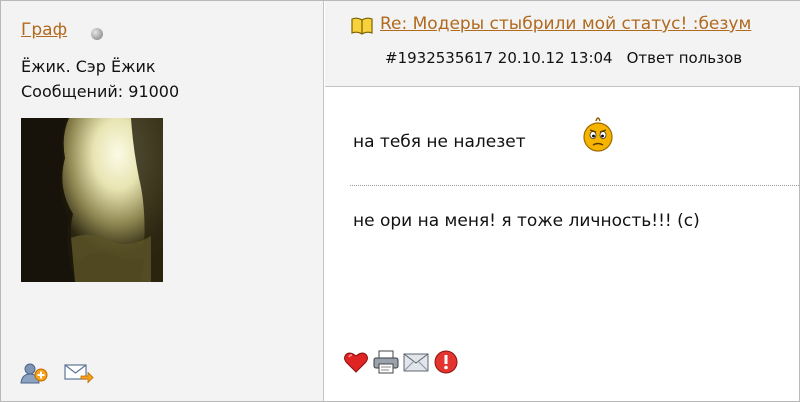 This screenshot has width=800, height=402. Describe the element at coordinates (385, 362) in the screenshot. I see `printer-icon` at that location.